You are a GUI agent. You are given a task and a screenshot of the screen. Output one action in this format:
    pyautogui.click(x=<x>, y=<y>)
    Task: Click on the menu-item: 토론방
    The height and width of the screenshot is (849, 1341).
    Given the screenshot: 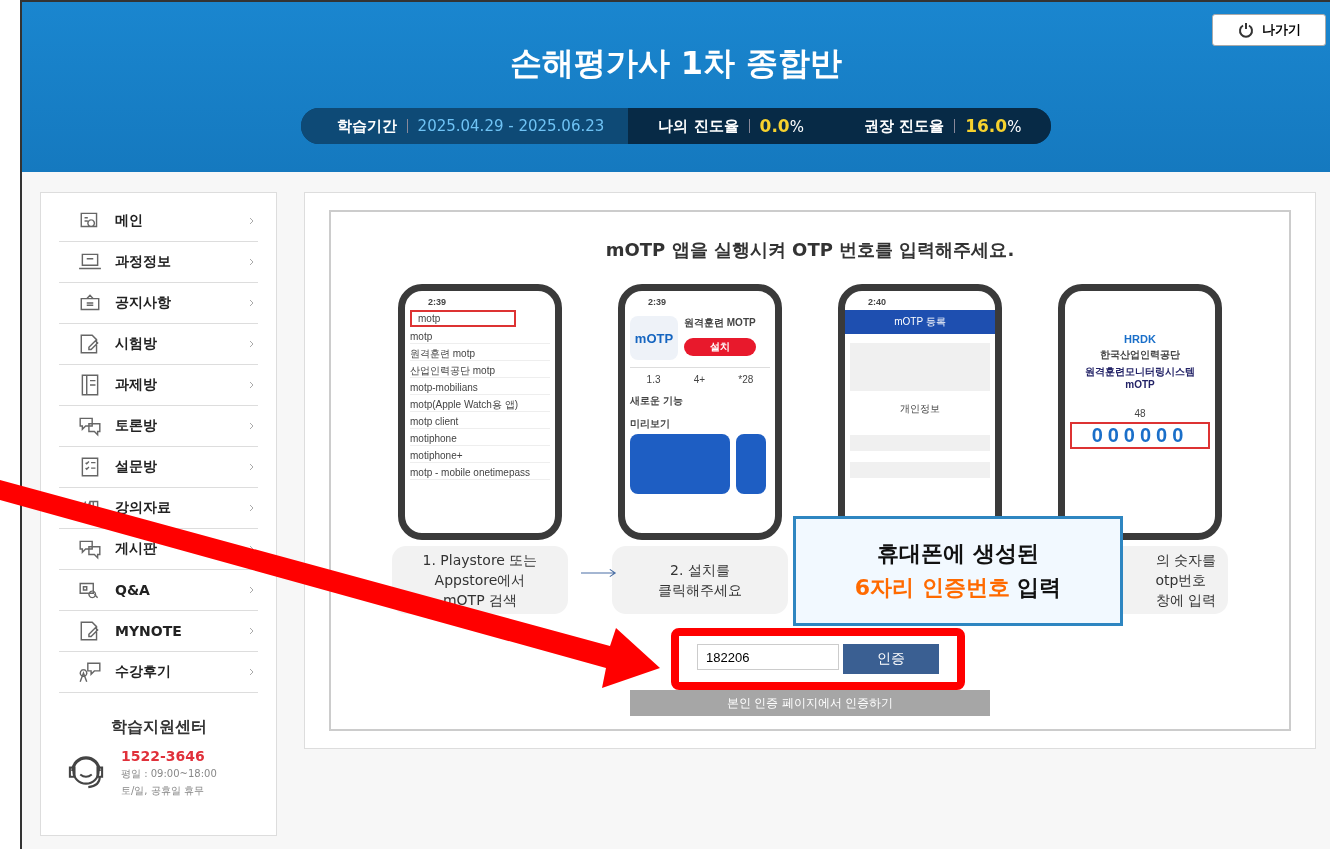 What is the action you would take?
    pyautogui.click(x=158, y=426)
    